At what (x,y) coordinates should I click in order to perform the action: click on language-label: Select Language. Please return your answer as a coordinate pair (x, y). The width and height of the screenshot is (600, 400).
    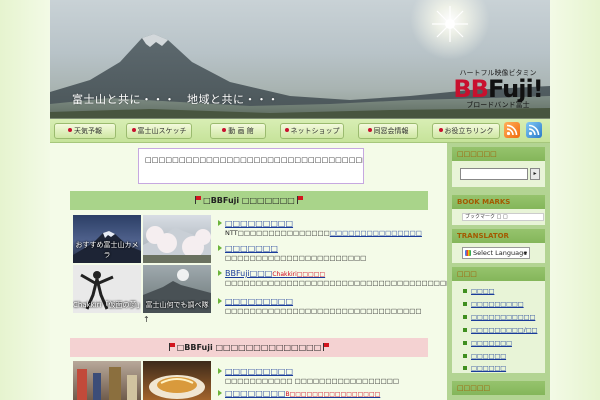
    Looking at the image, I should click on (500, 253).